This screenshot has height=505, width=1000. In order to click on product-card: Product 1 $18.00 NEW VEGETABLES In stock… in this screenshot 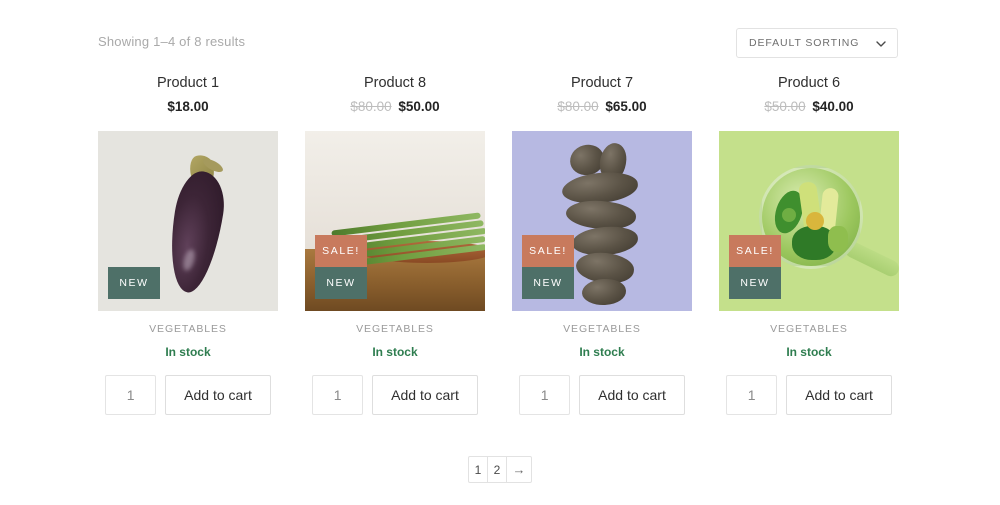, I will do `click(188, 244)`.